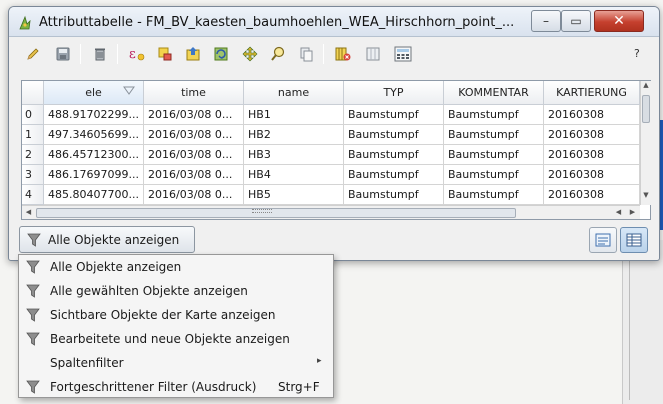 The width and height of the screenshot is (663, 404). I want to click on scroll-down-arrow-icon: ▼, so click(646, 197).